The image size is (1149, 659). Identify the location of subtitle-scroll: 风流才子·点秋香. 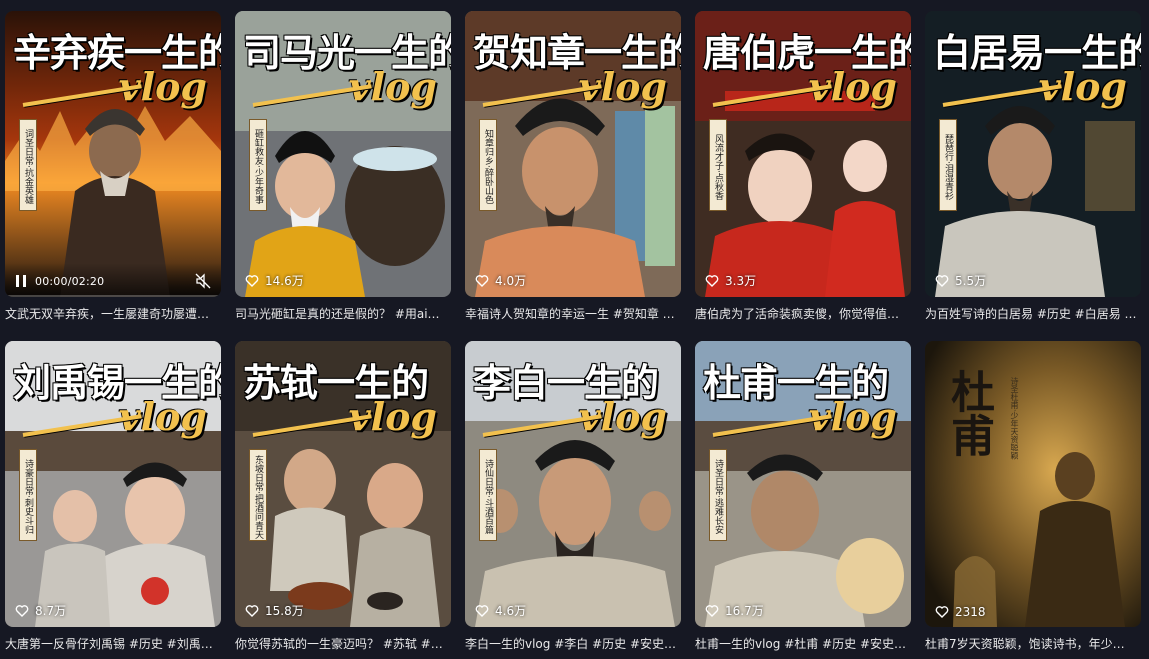
(718, 165).